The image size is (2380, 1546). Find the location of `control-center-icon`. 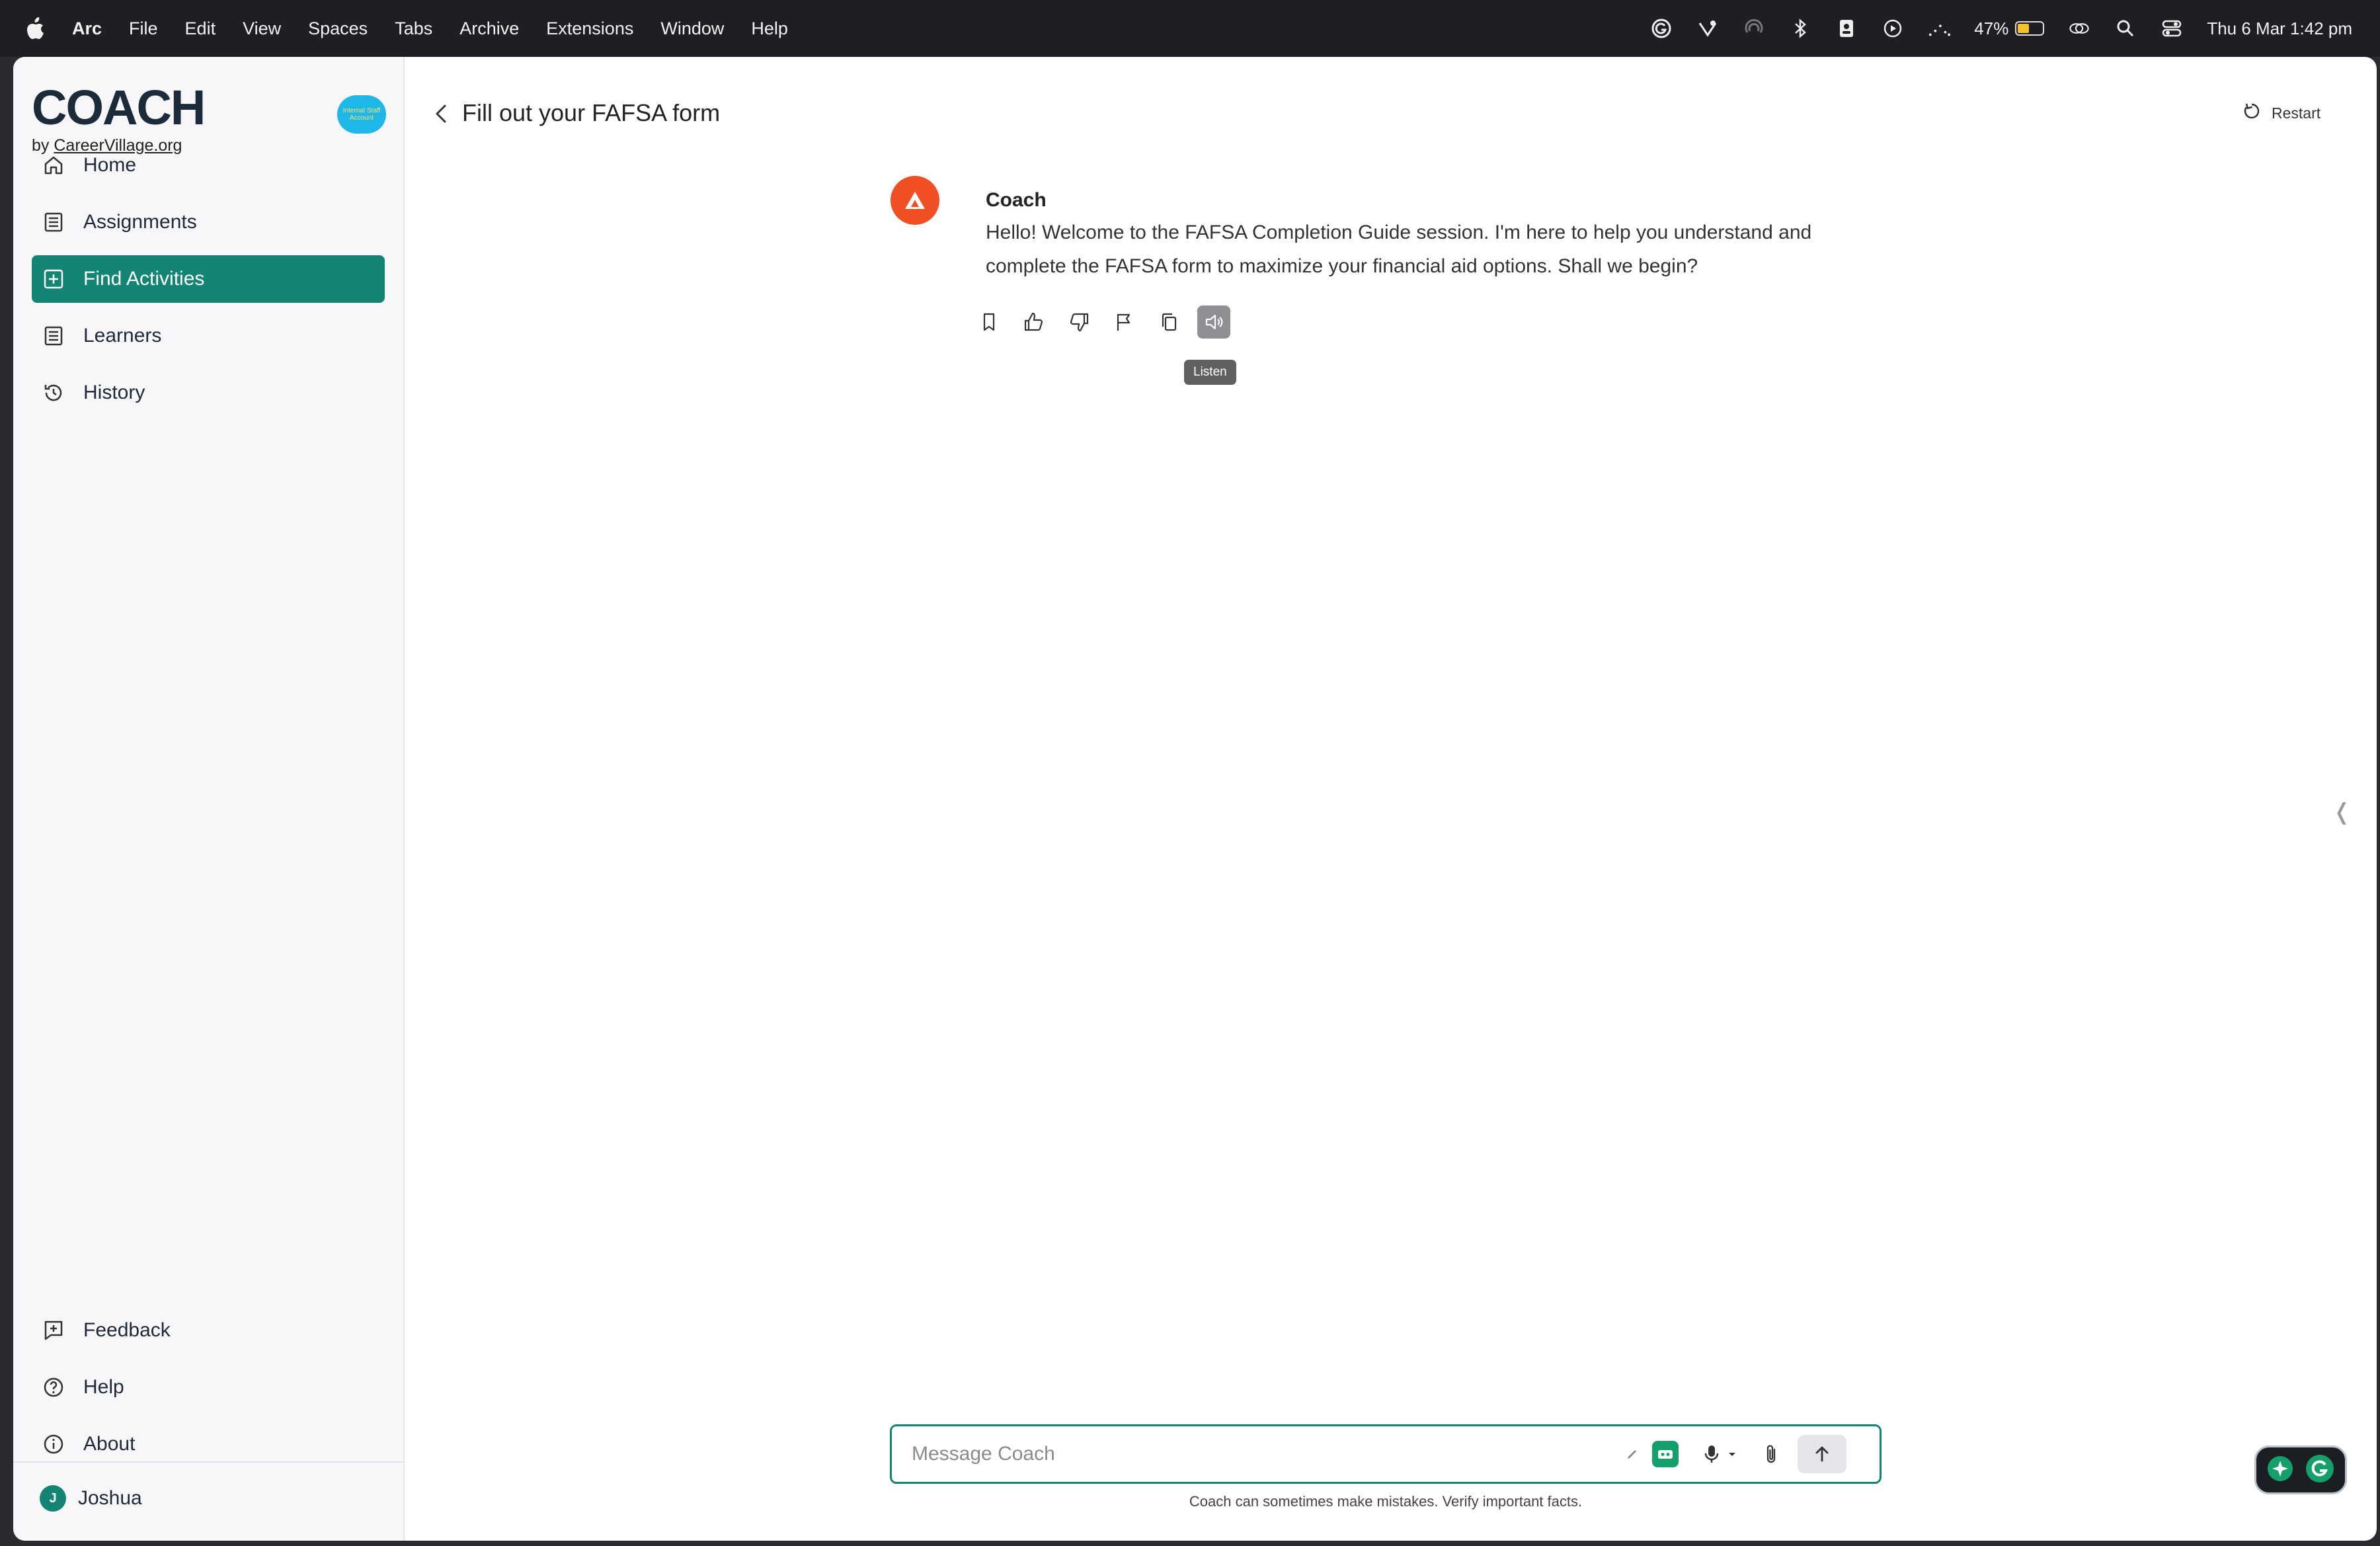

control-center-icon is located at coordinates (2172, 28).